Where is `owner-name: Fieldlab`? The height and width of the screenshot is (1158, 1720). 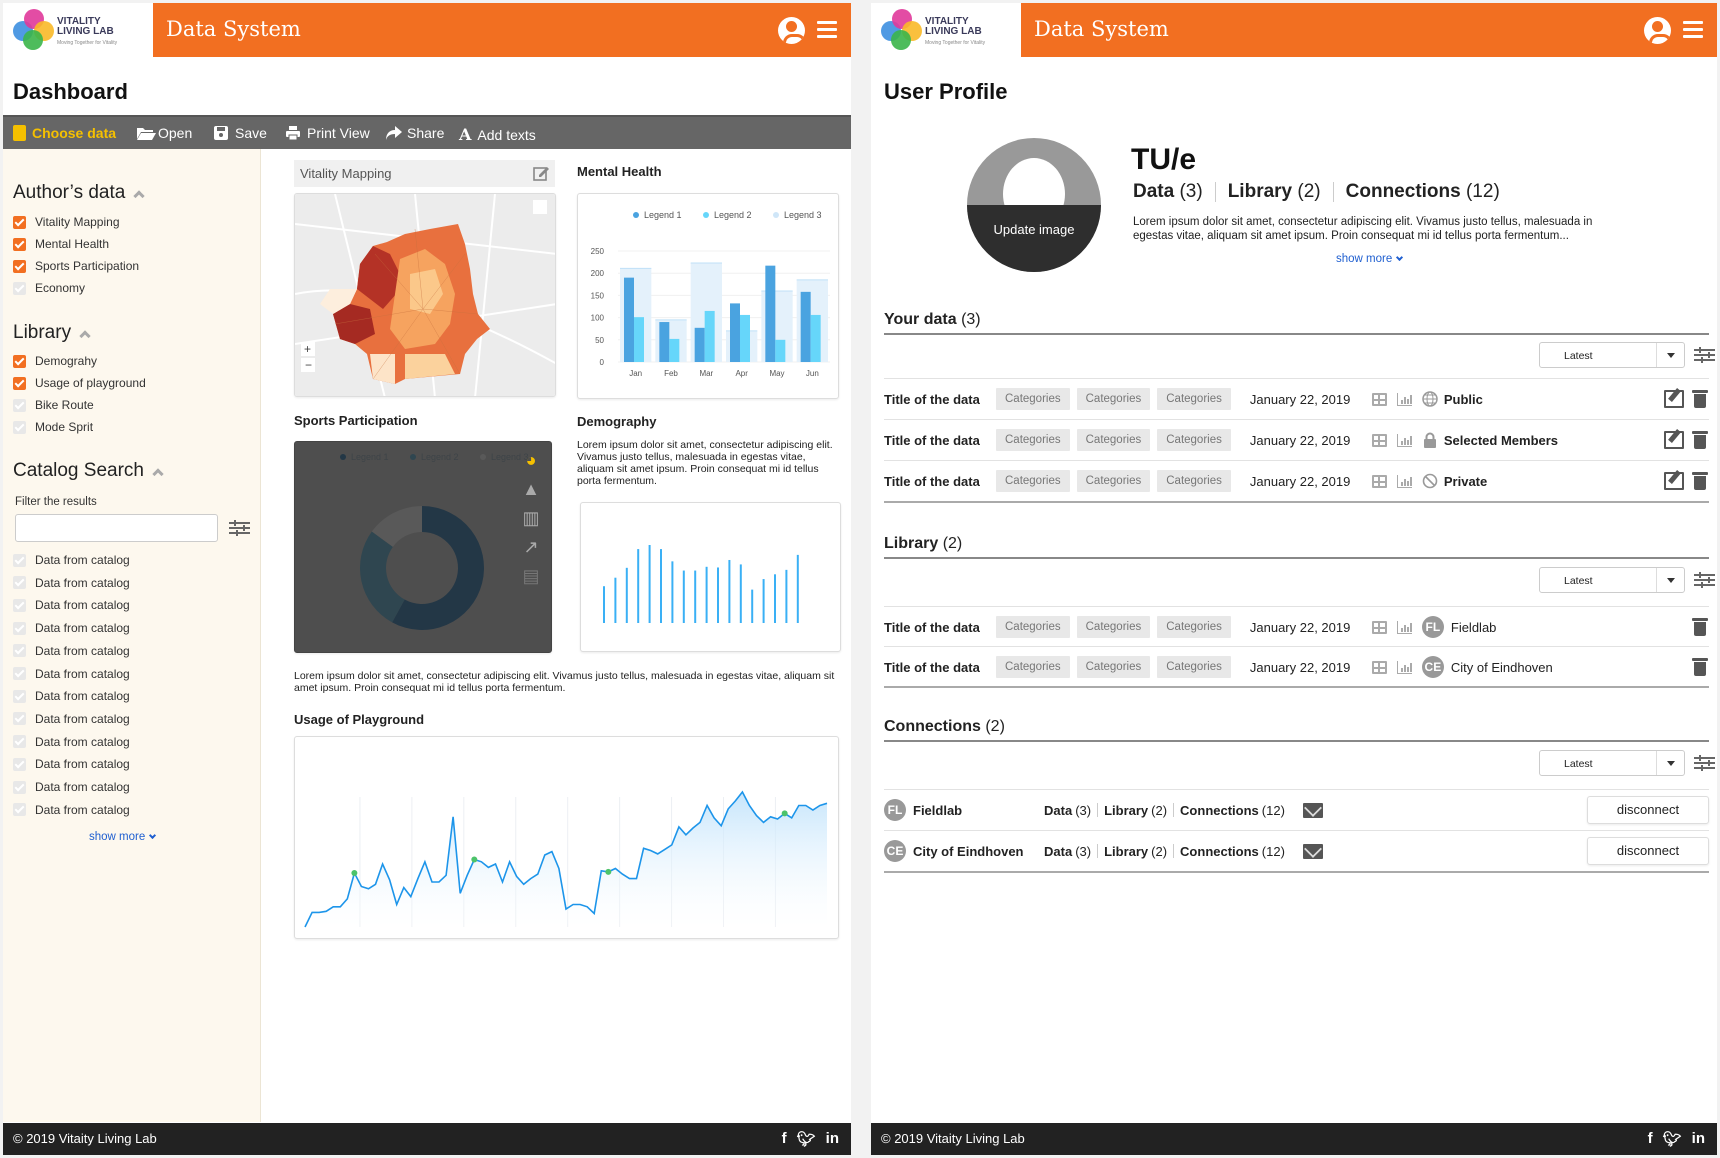
owner-name: Fieldlab is located at coordinates (1474, 627).